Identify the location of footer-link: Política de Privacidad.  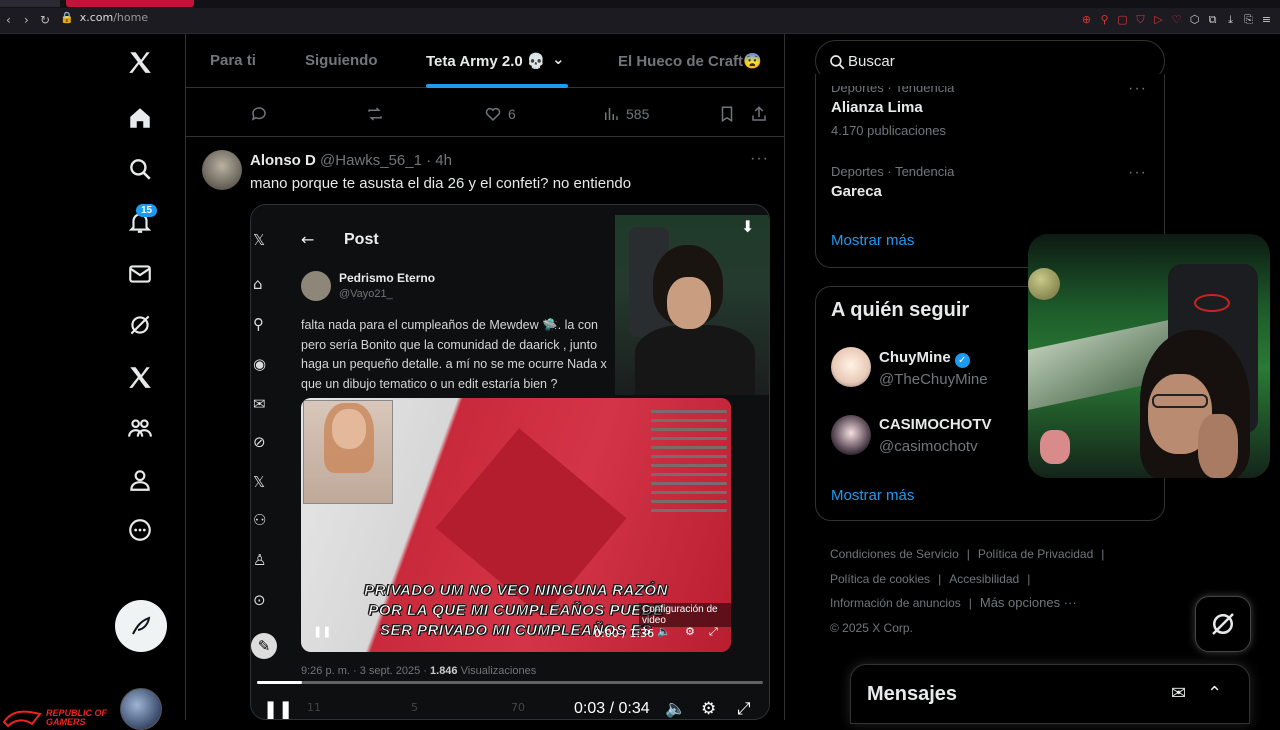
(1035, 554).